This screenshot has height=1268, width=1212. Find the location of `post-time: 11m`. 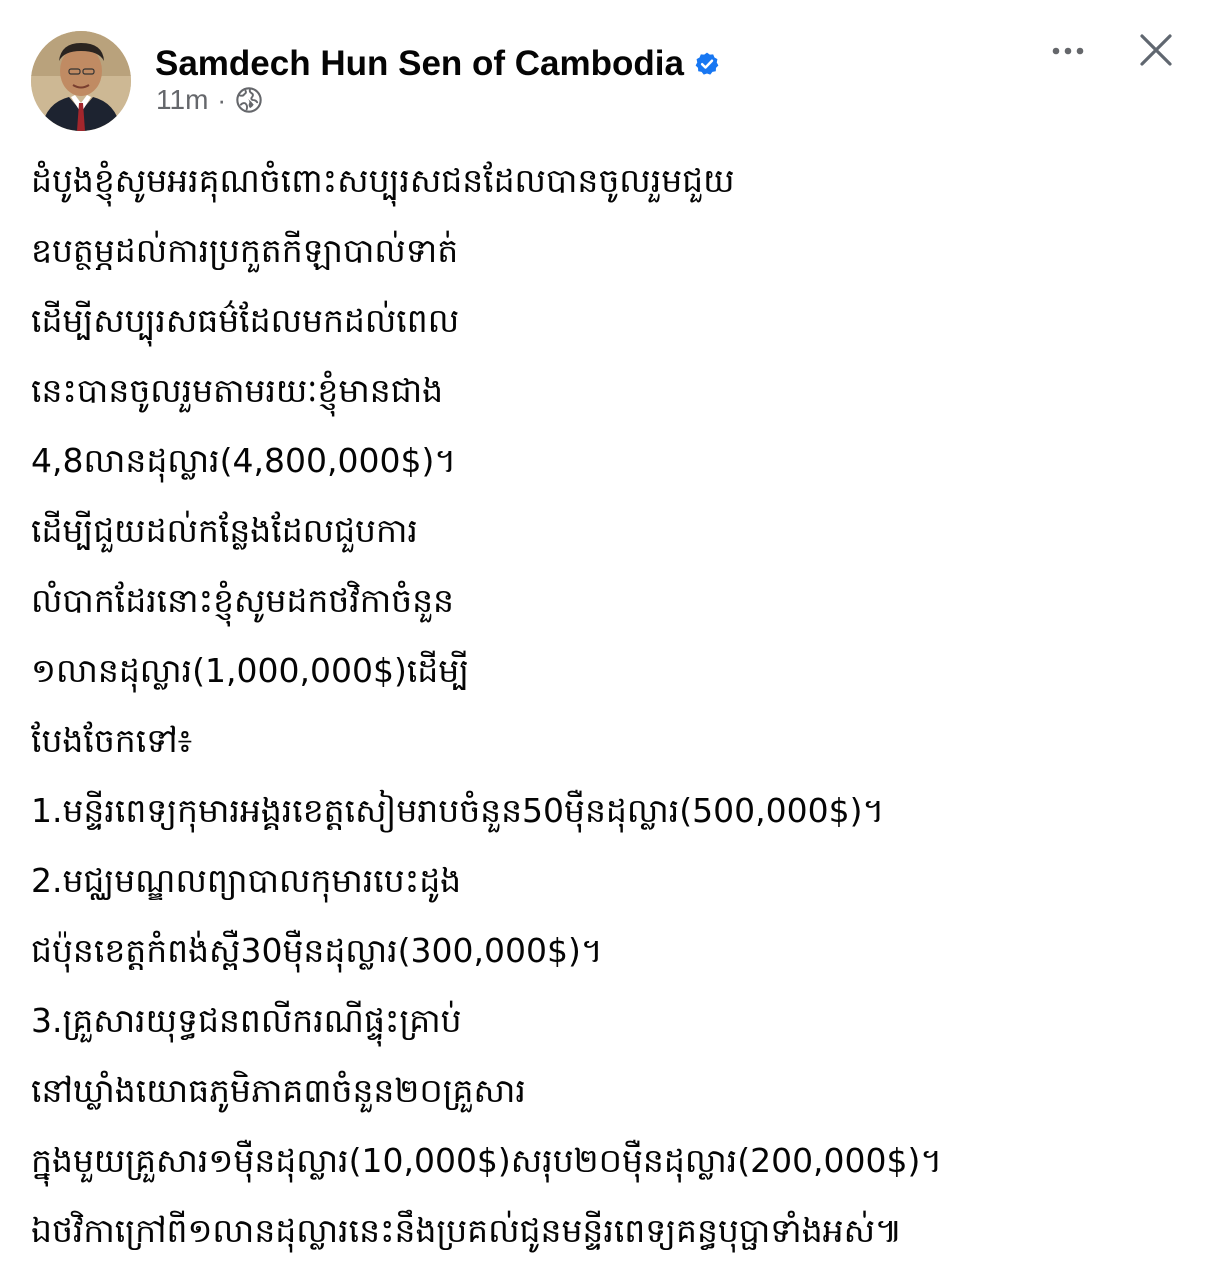

post-time: 11m is located at coordinates (182, 100).